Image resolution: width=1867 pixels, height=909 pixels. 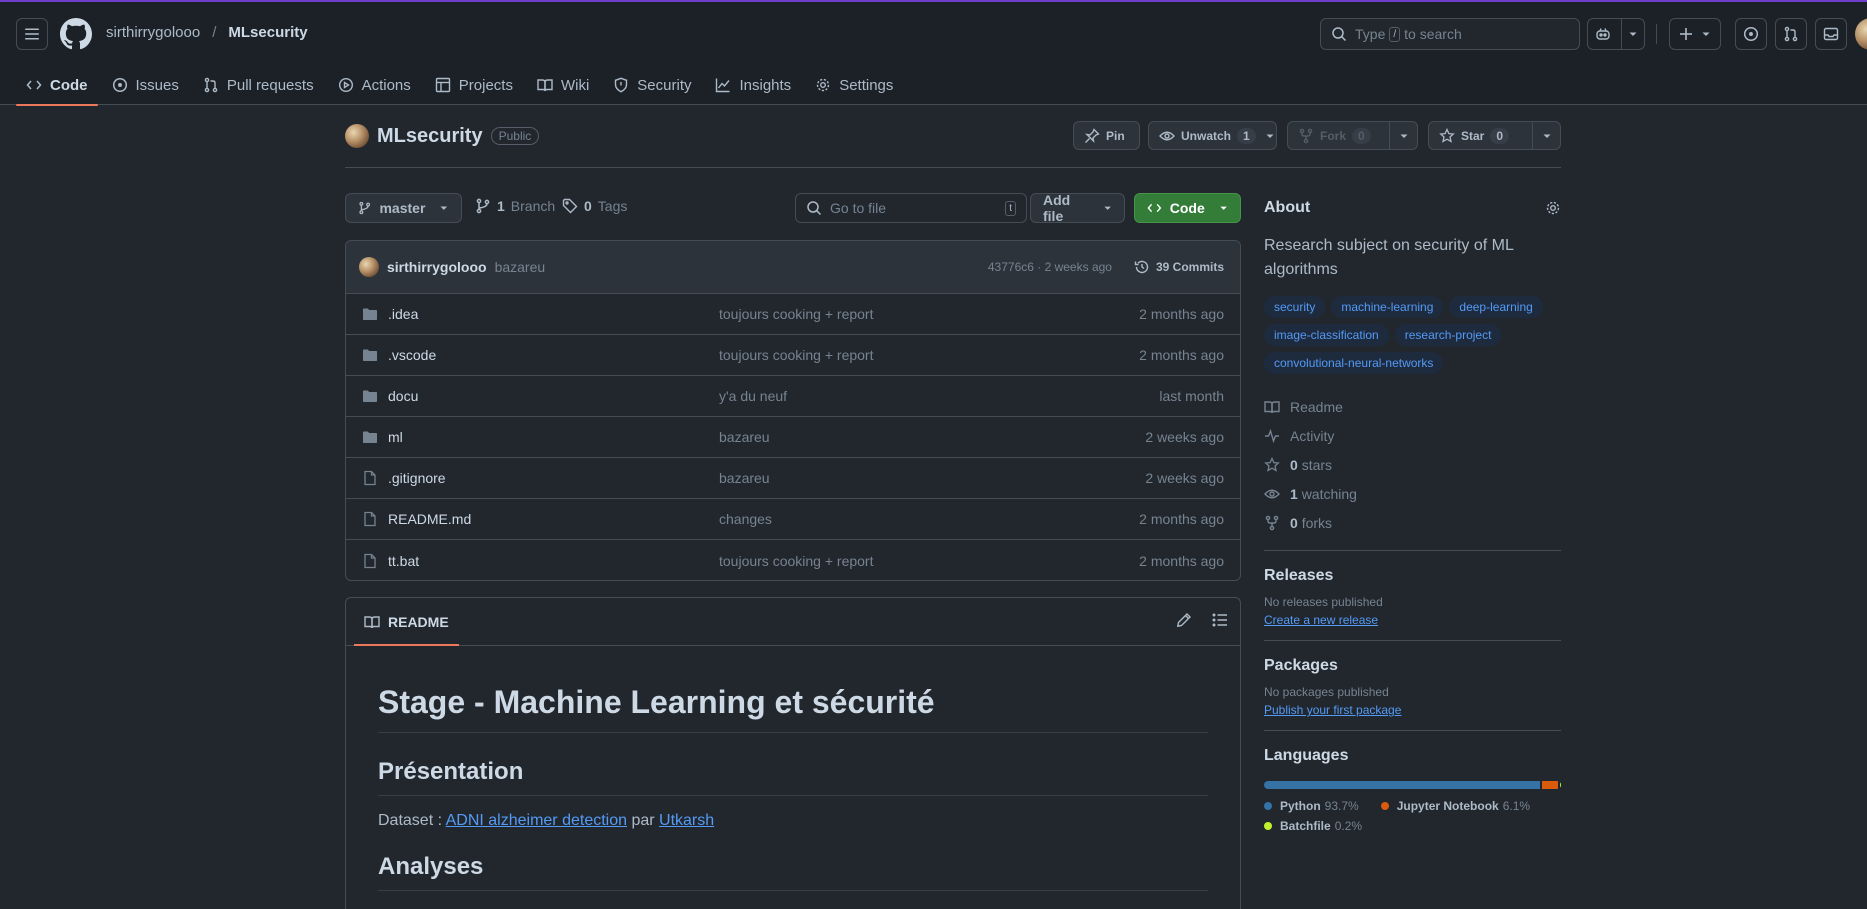 I want to click on fork-dropdown, so click(x=1403, y=135).